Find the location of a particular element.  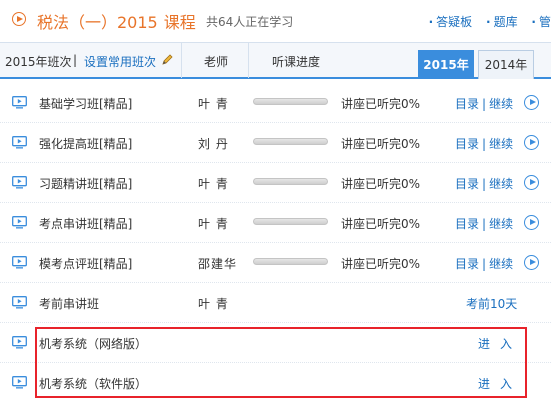

course-name: 机考系统（软件版） is located at coordinates (93, 383).